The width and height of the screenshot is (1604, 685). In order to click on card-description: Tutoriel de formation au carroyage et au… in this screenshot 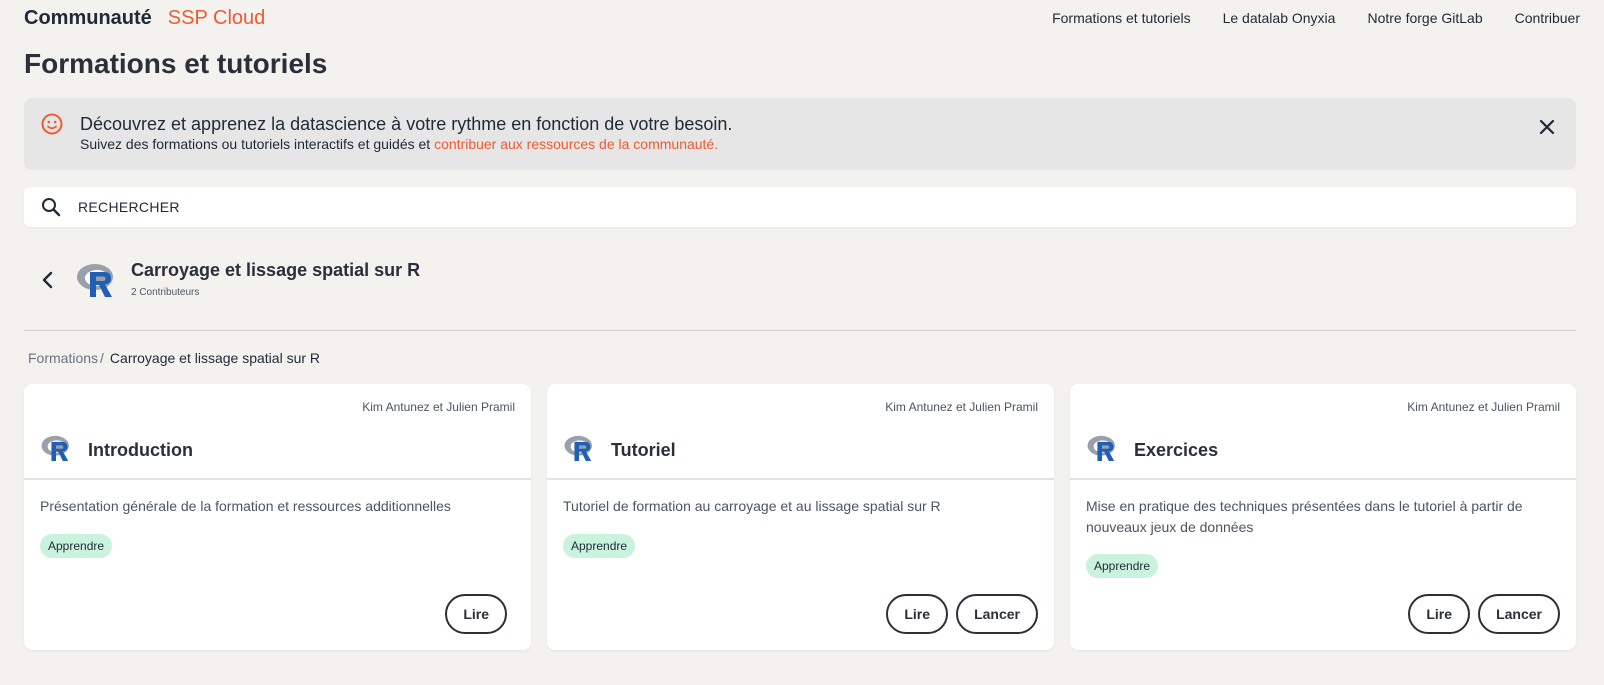, I will do `click(752, 506)`.